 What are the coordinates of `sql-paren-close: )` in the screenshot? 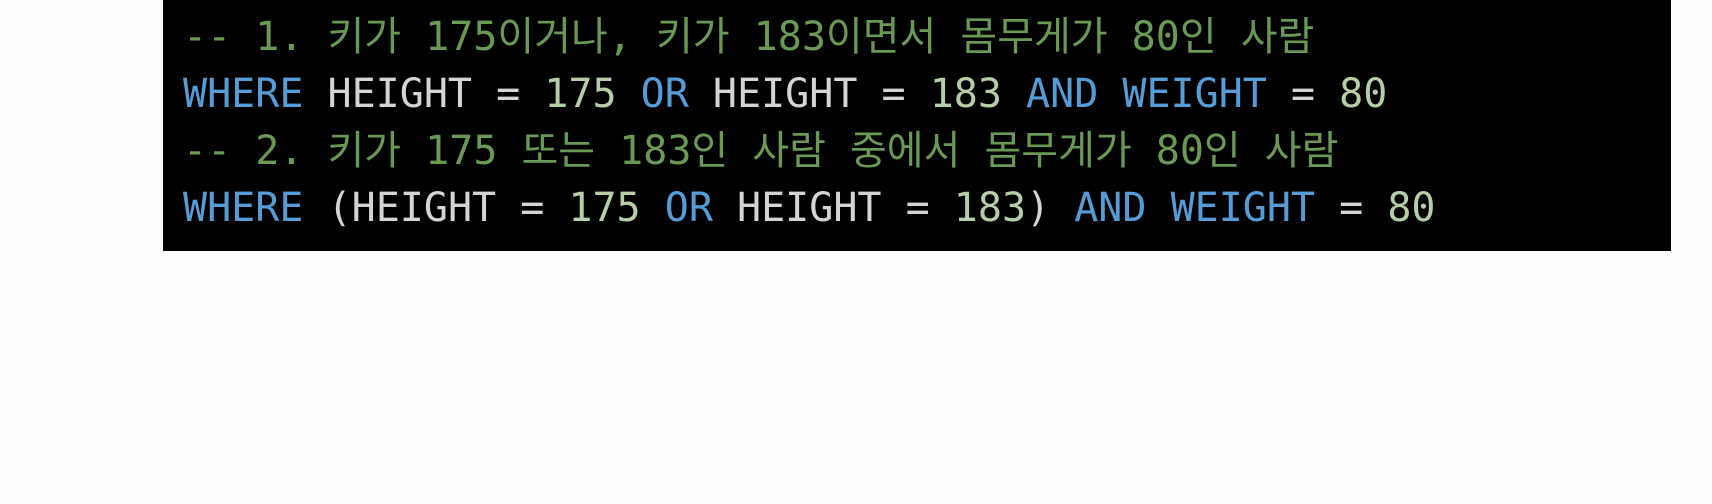 It's located at (1038, 208).